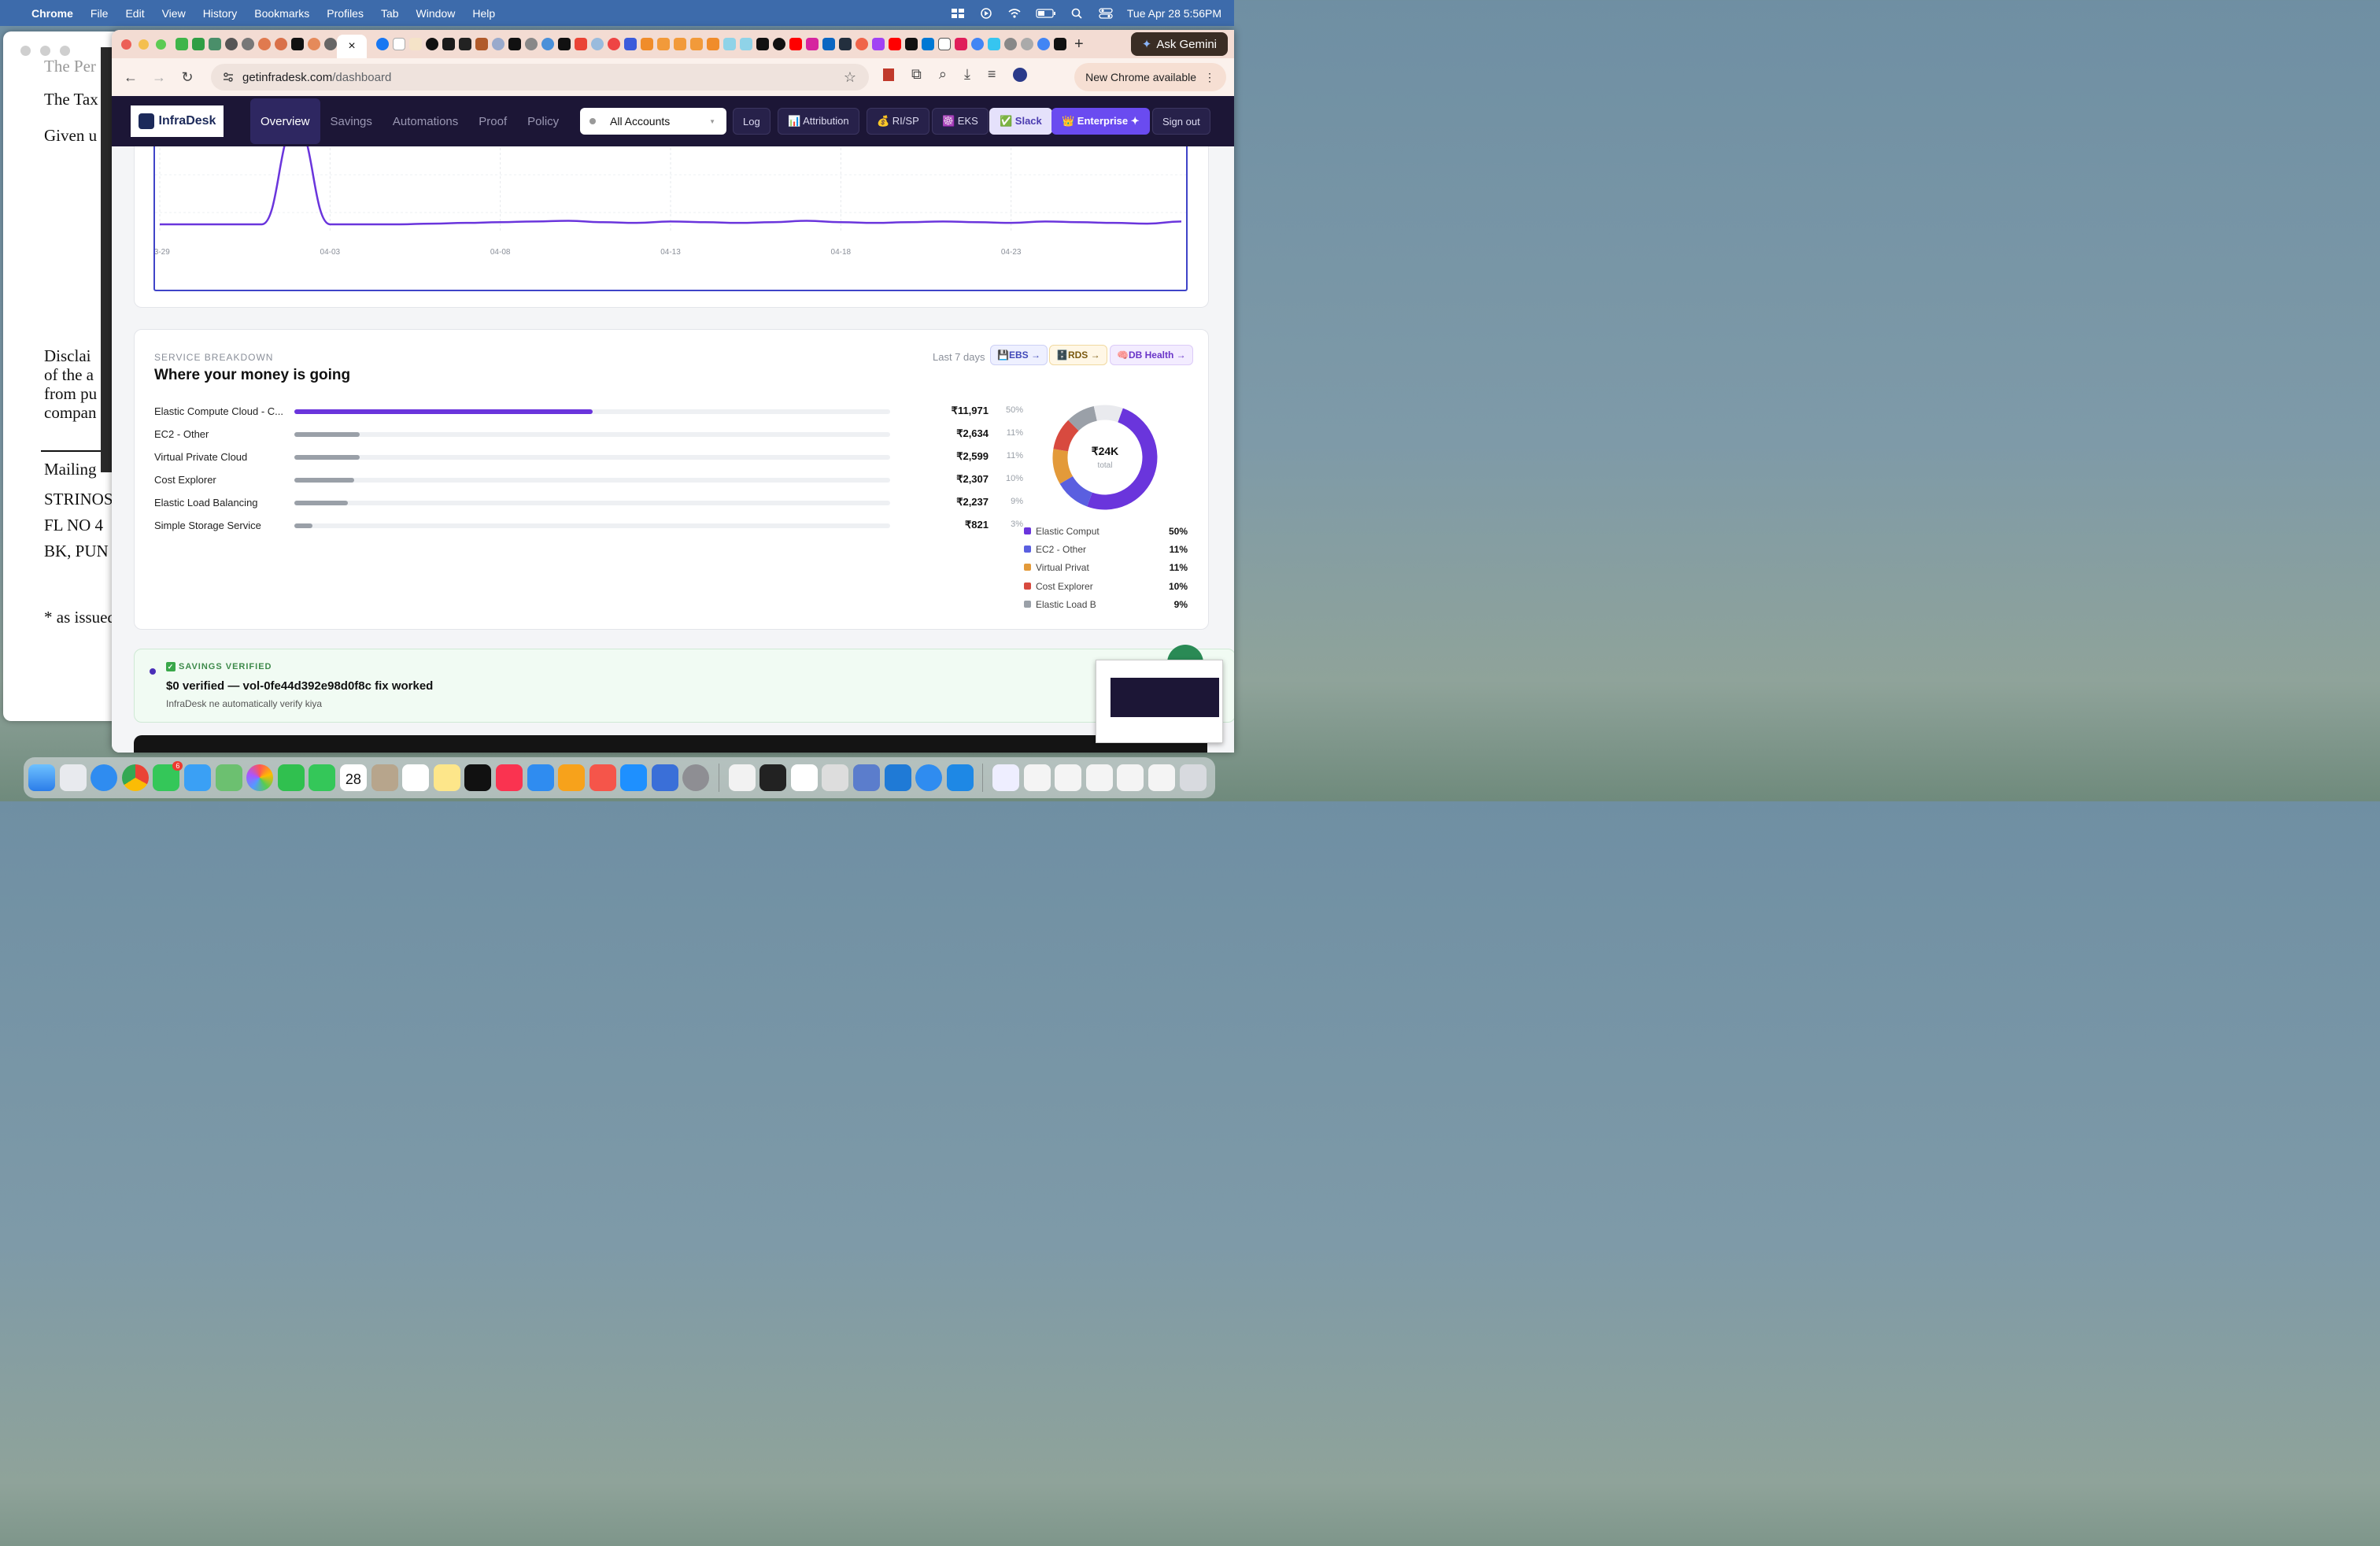 This screenshot has height=1546, width=2380. What do you see at coordinates (572, 777) in the screenshot?
I see `pages-icon` at bounding box center [572, 777].